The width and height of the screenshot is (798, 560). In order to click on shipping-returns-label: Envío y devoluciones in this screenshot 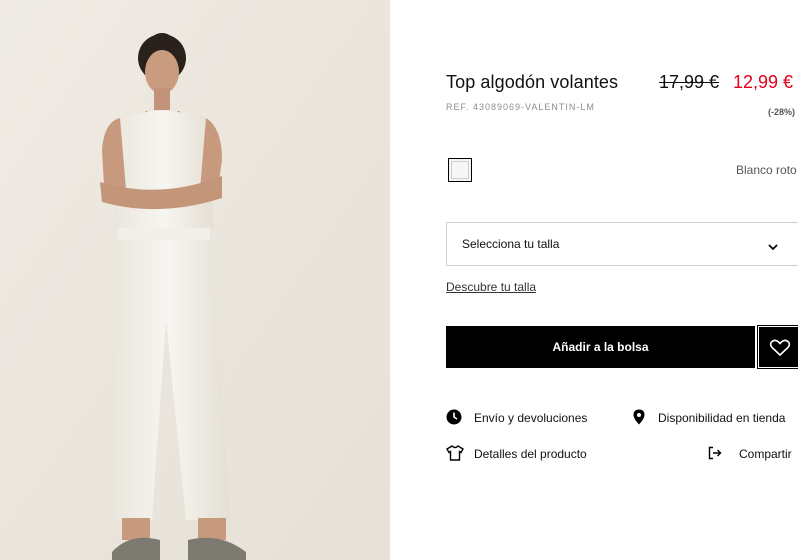, I will do `click(531, 418)`.